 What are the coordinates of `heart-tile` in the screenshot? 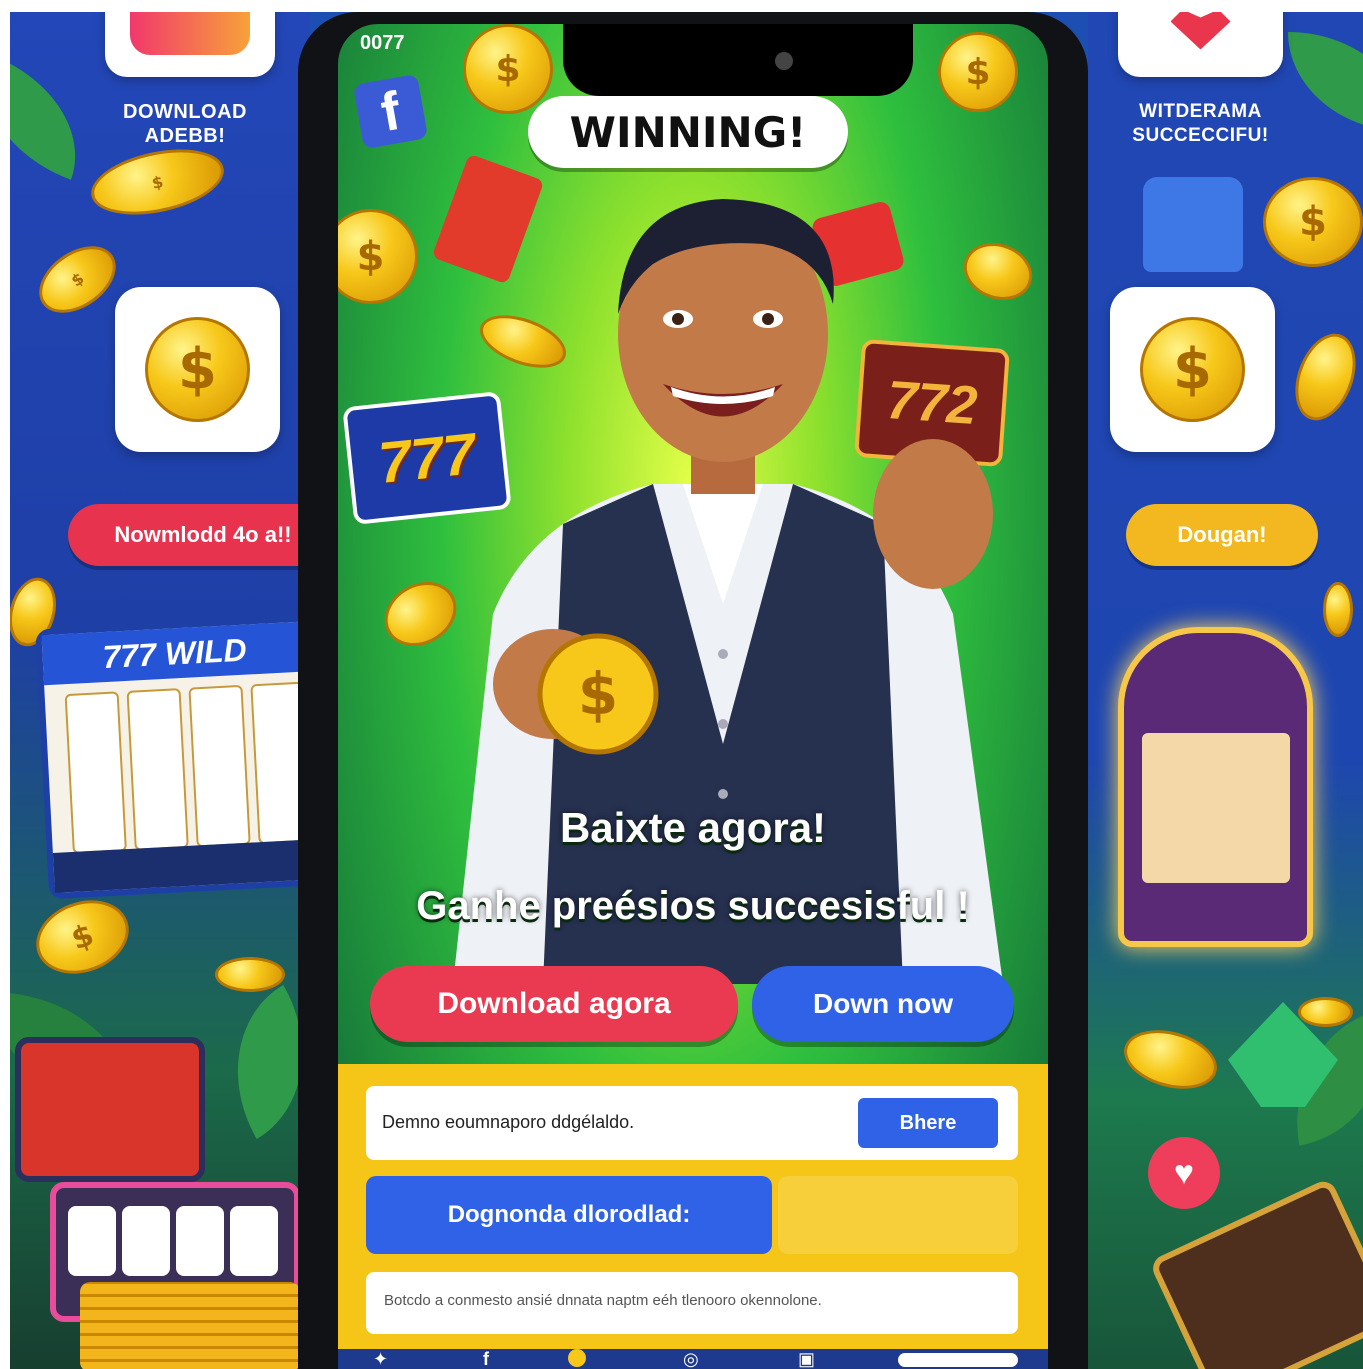 It's located at (1200, 44).